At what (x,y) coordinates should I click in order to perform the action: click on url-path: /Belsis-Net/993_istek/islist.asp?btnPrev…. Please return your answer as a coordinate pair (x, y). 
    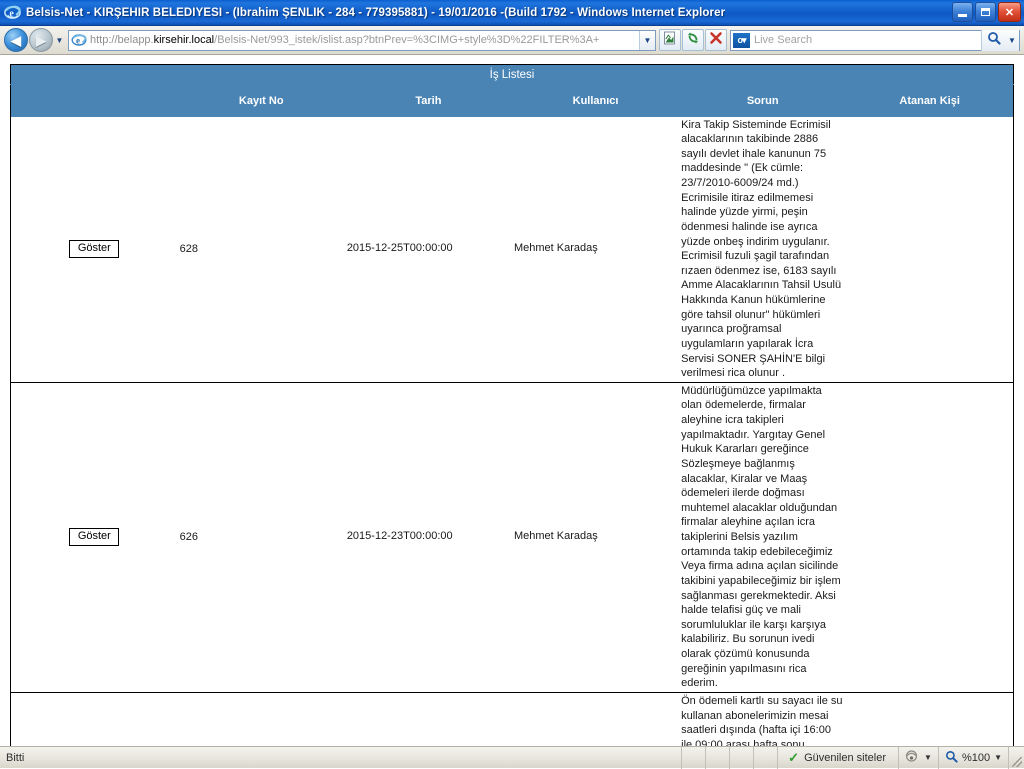
    Looking at the image, I should click on (406, 40).